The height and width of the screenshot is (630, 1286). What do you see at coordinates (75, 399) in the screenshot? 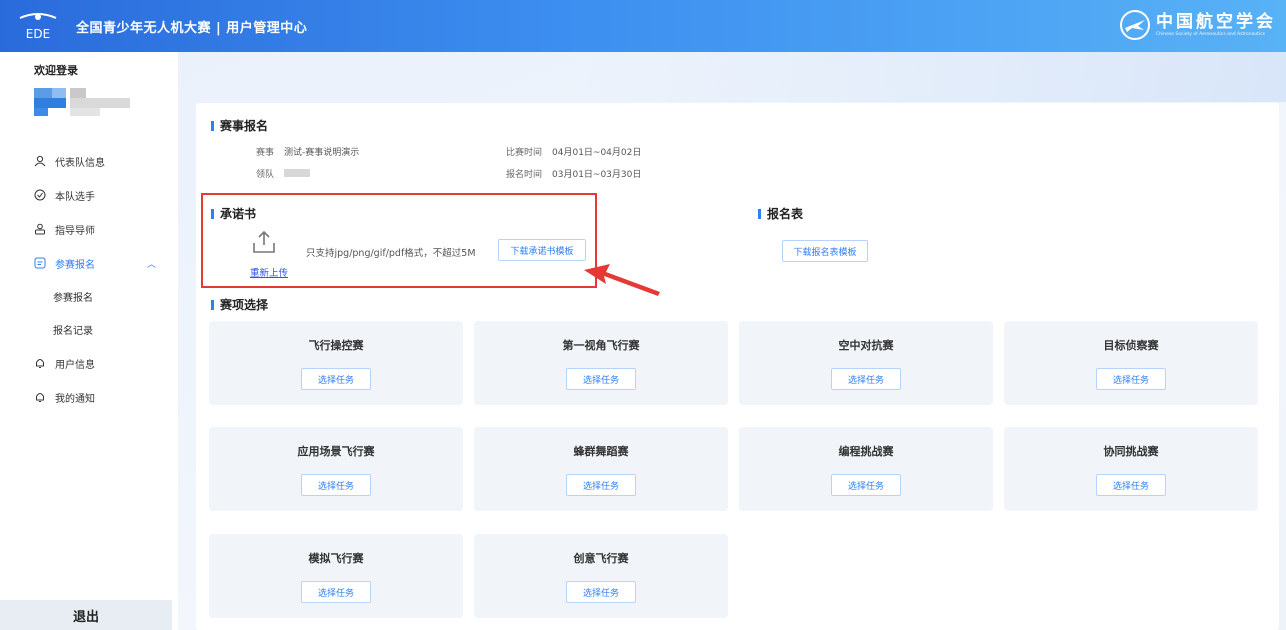
I see `sidebar-item-label: 我的通知` at bounding box center [75, 399].